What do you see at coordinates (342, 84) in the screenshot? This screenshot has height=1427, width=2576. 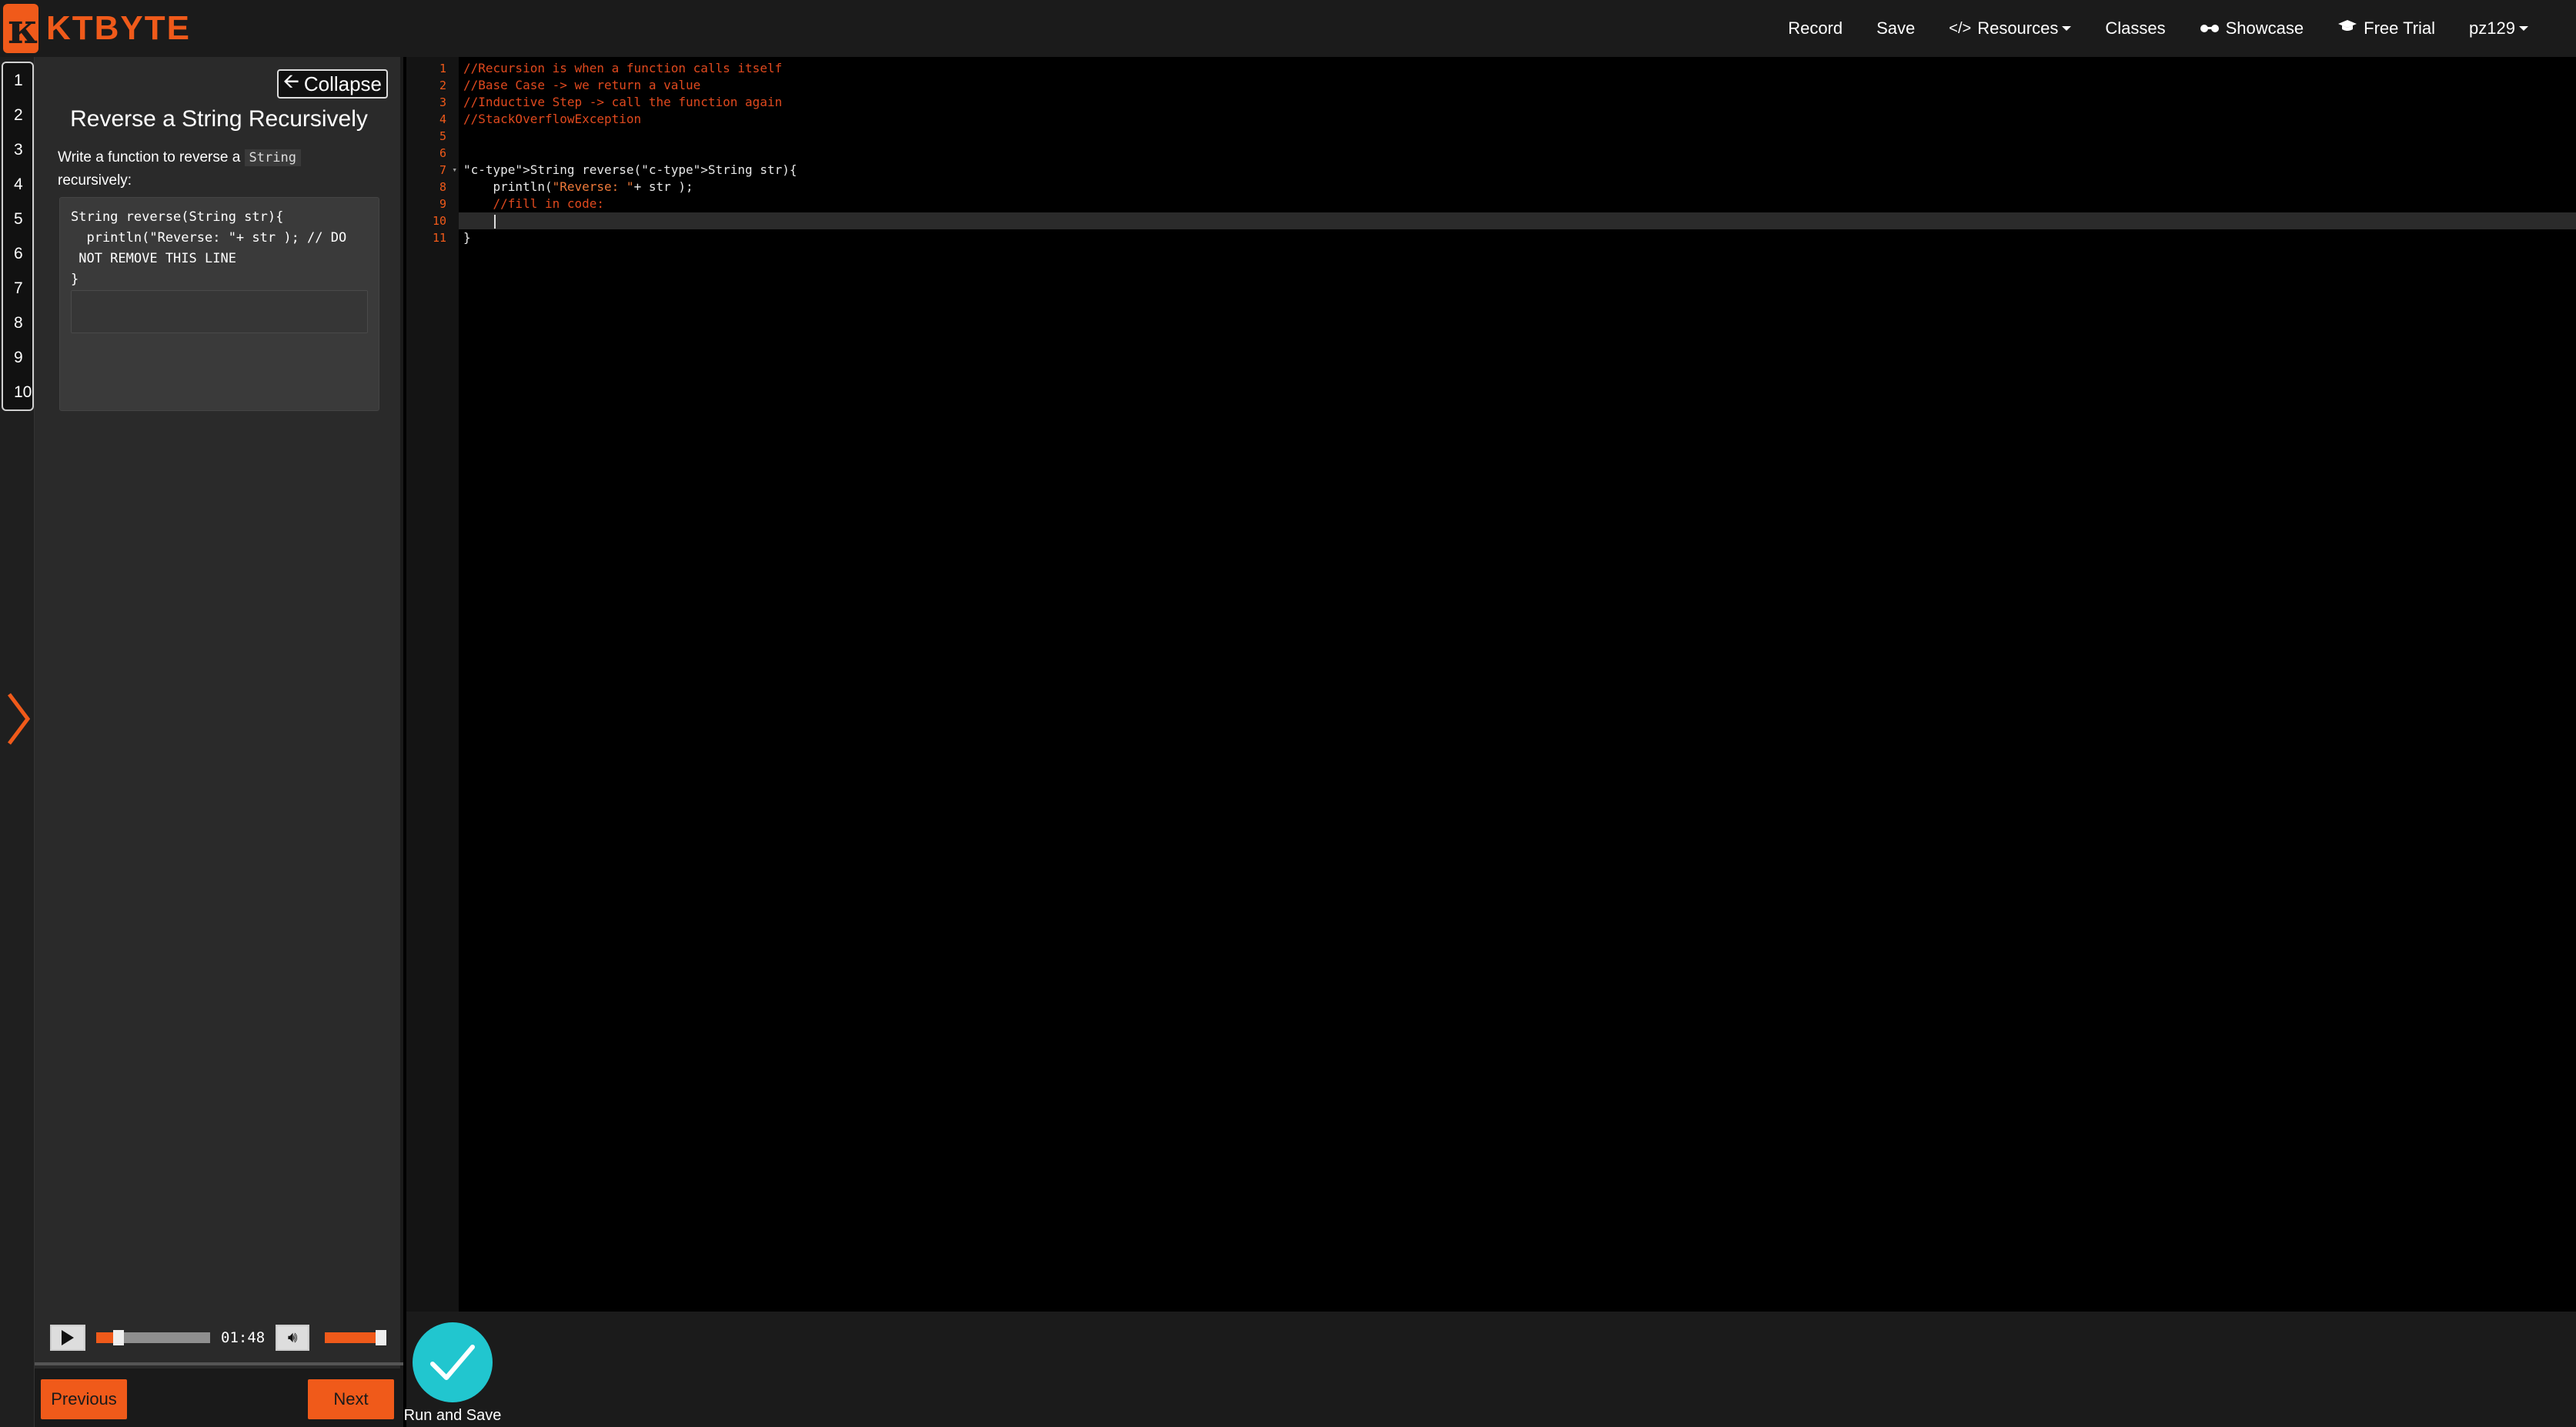 I see `collapse-label: Collapse` at bounding box center [342, 84].